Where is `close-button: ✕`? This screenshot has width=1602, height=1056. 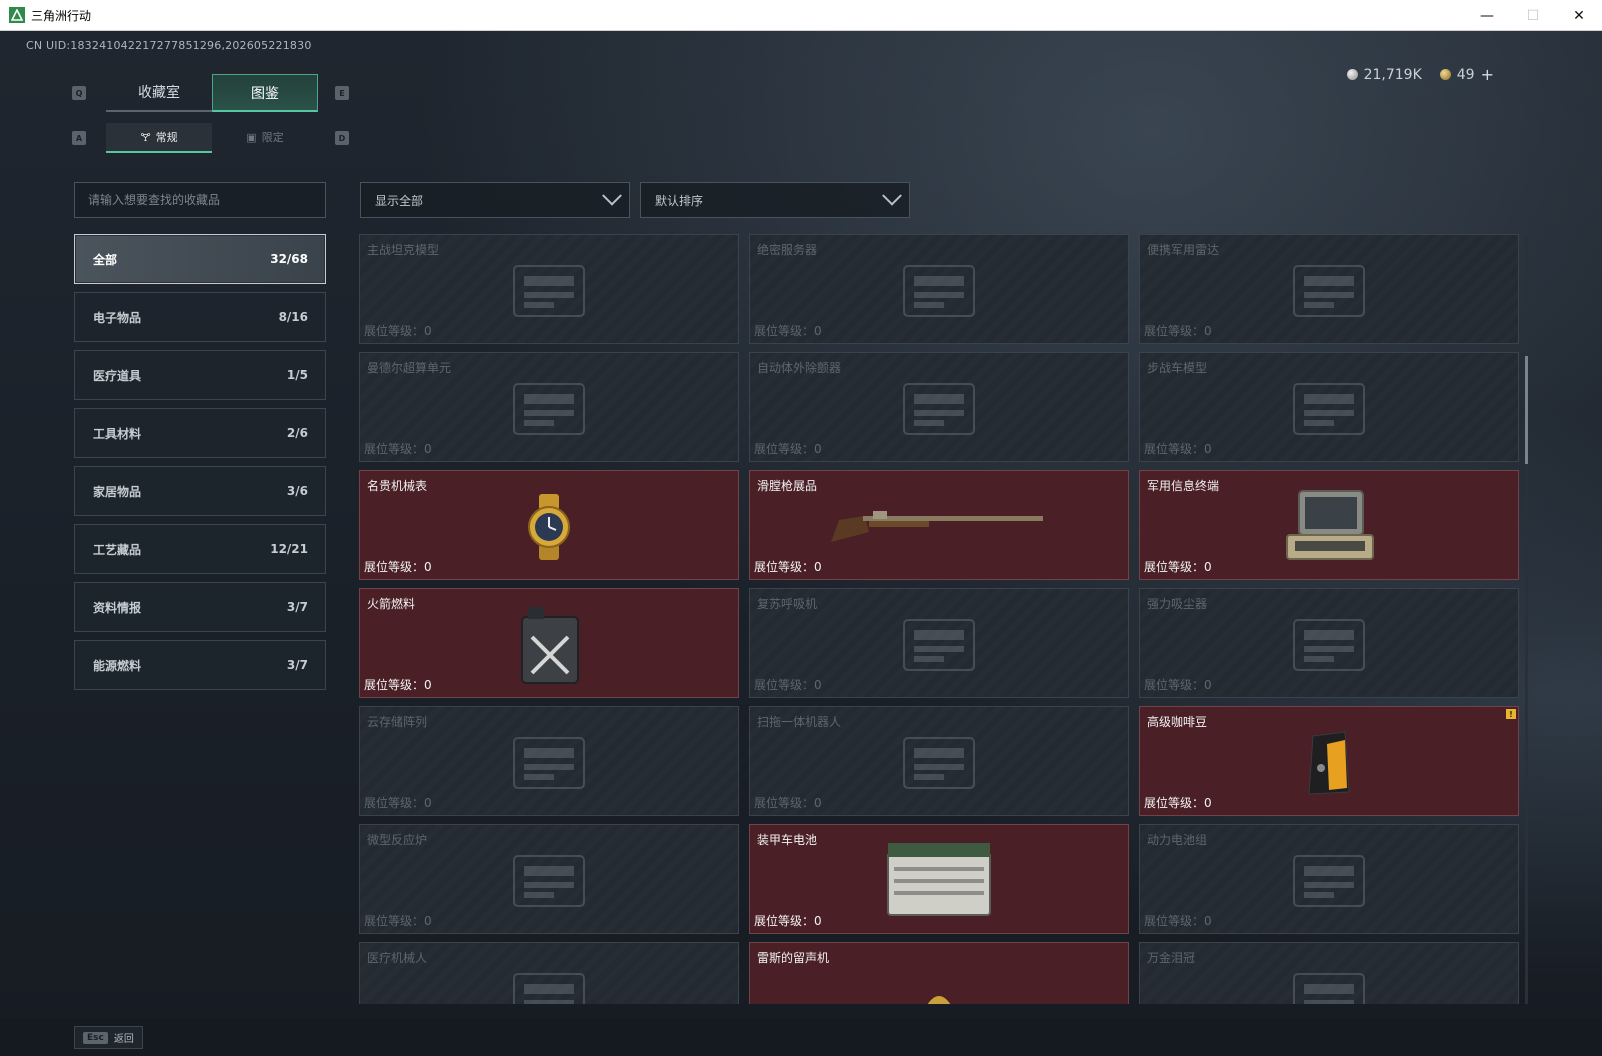
close-button: ✕ is located at coordinates (1579, 15).